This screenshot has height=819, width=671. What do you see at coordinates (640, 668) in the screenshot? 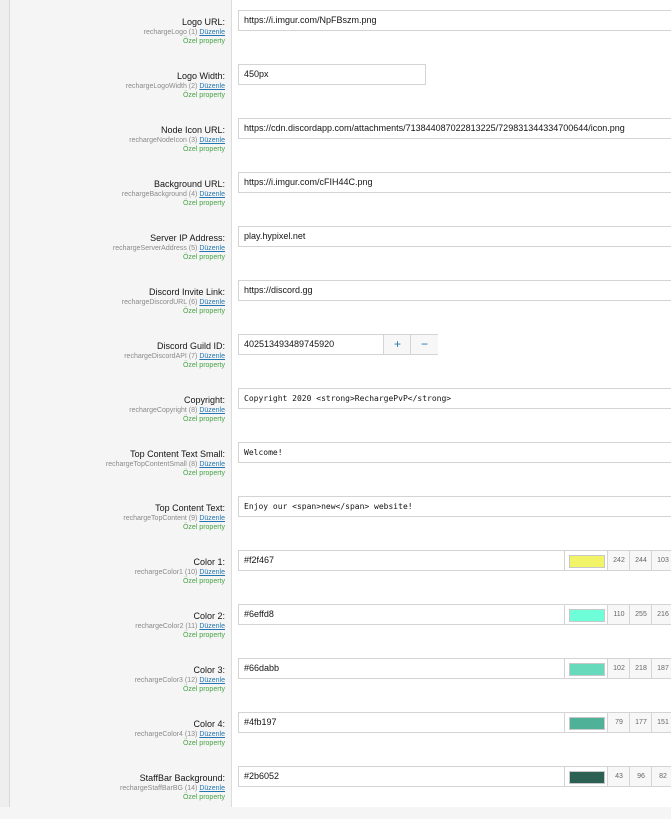
I see `green-channel: 218` at bounding box center [640, 668].